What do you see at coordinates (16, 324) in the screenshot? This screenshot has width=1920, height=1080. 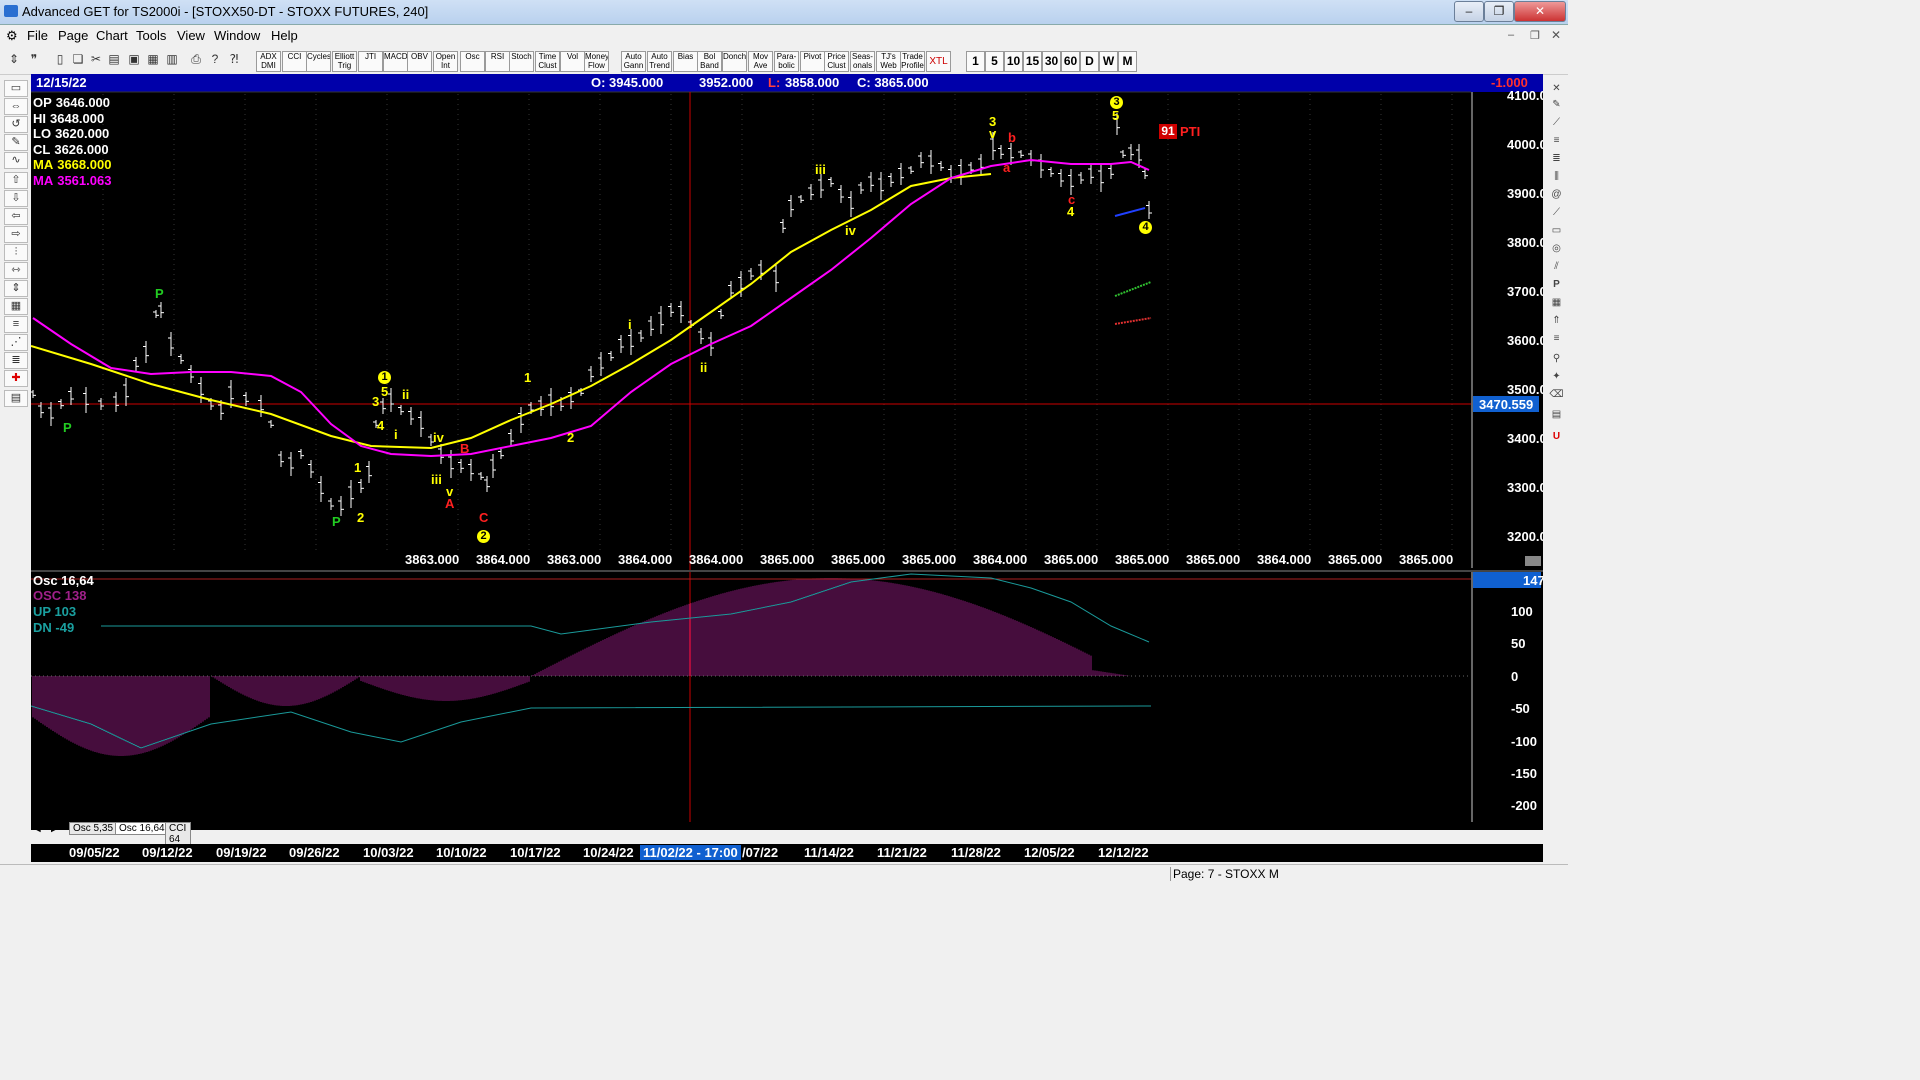 I see `lines-icon: ≡` at bounding box center [16, 324].